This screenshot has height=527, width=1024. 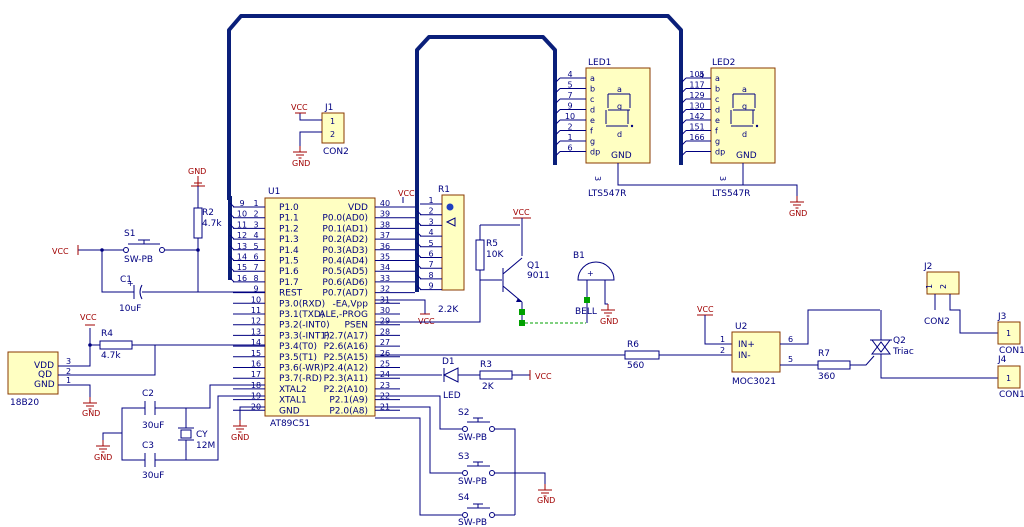 What do you see at coordinates (274, 192) in the screenshot?
I see `u1-ref: U1` at bounding box center [274, 192].